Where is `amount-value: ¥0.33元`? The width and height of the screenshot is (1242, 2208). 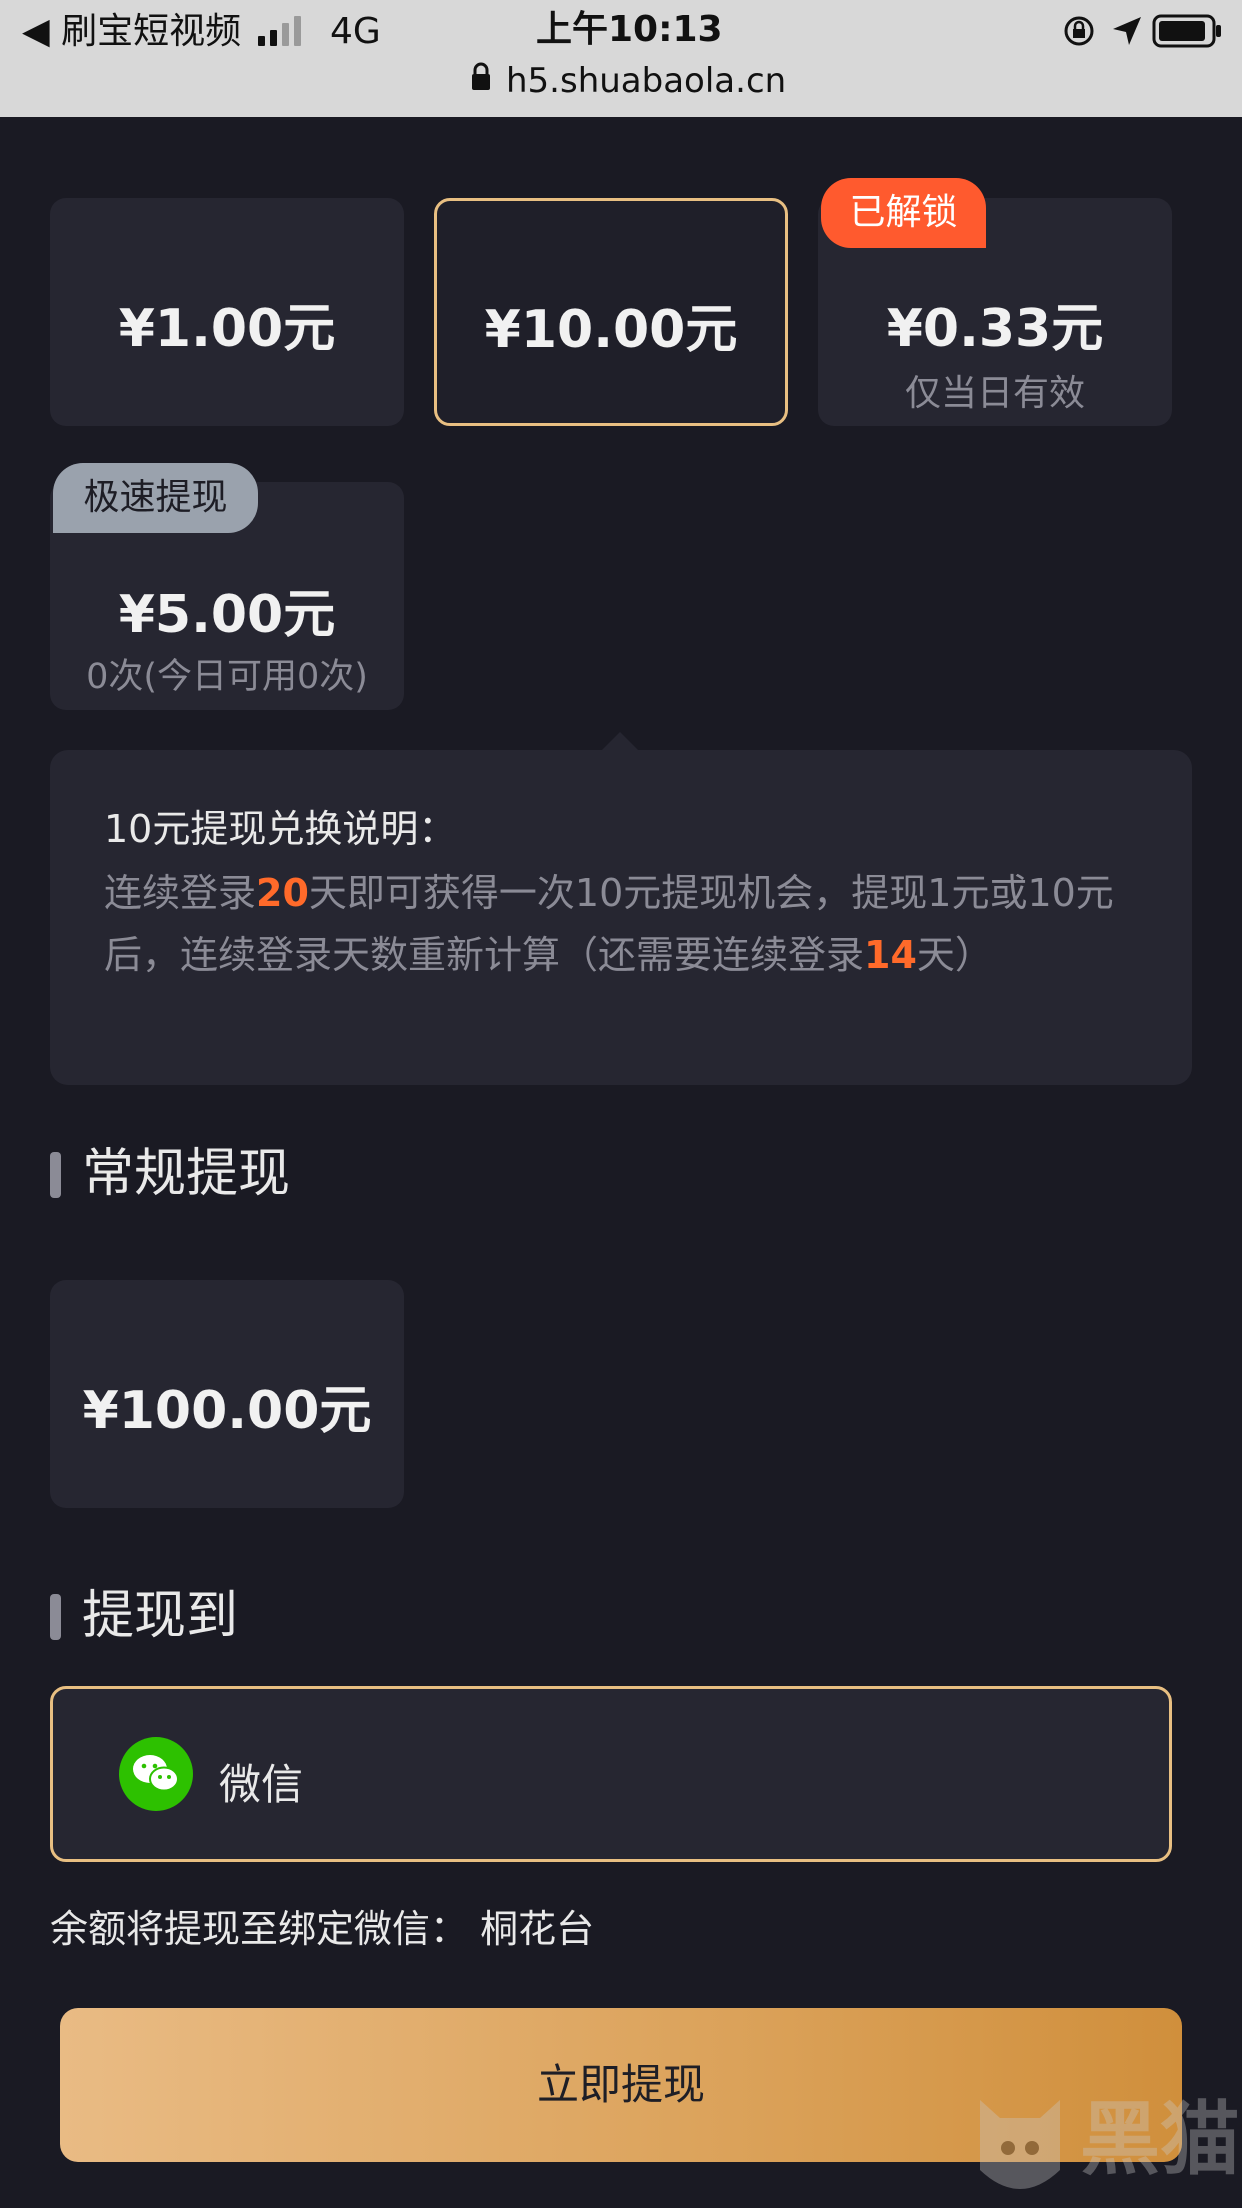
amount-value: ¥0.33元 is located at coordinates (995, 329).